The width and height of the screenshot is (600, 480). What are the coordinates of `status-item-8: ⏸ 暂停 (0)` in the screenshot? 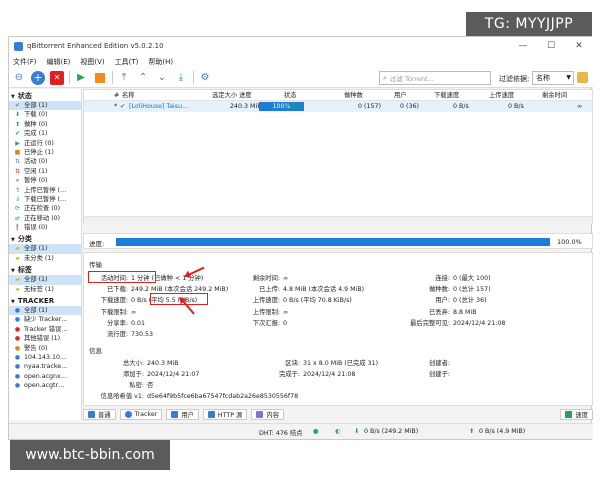 It's located at (45, 180).